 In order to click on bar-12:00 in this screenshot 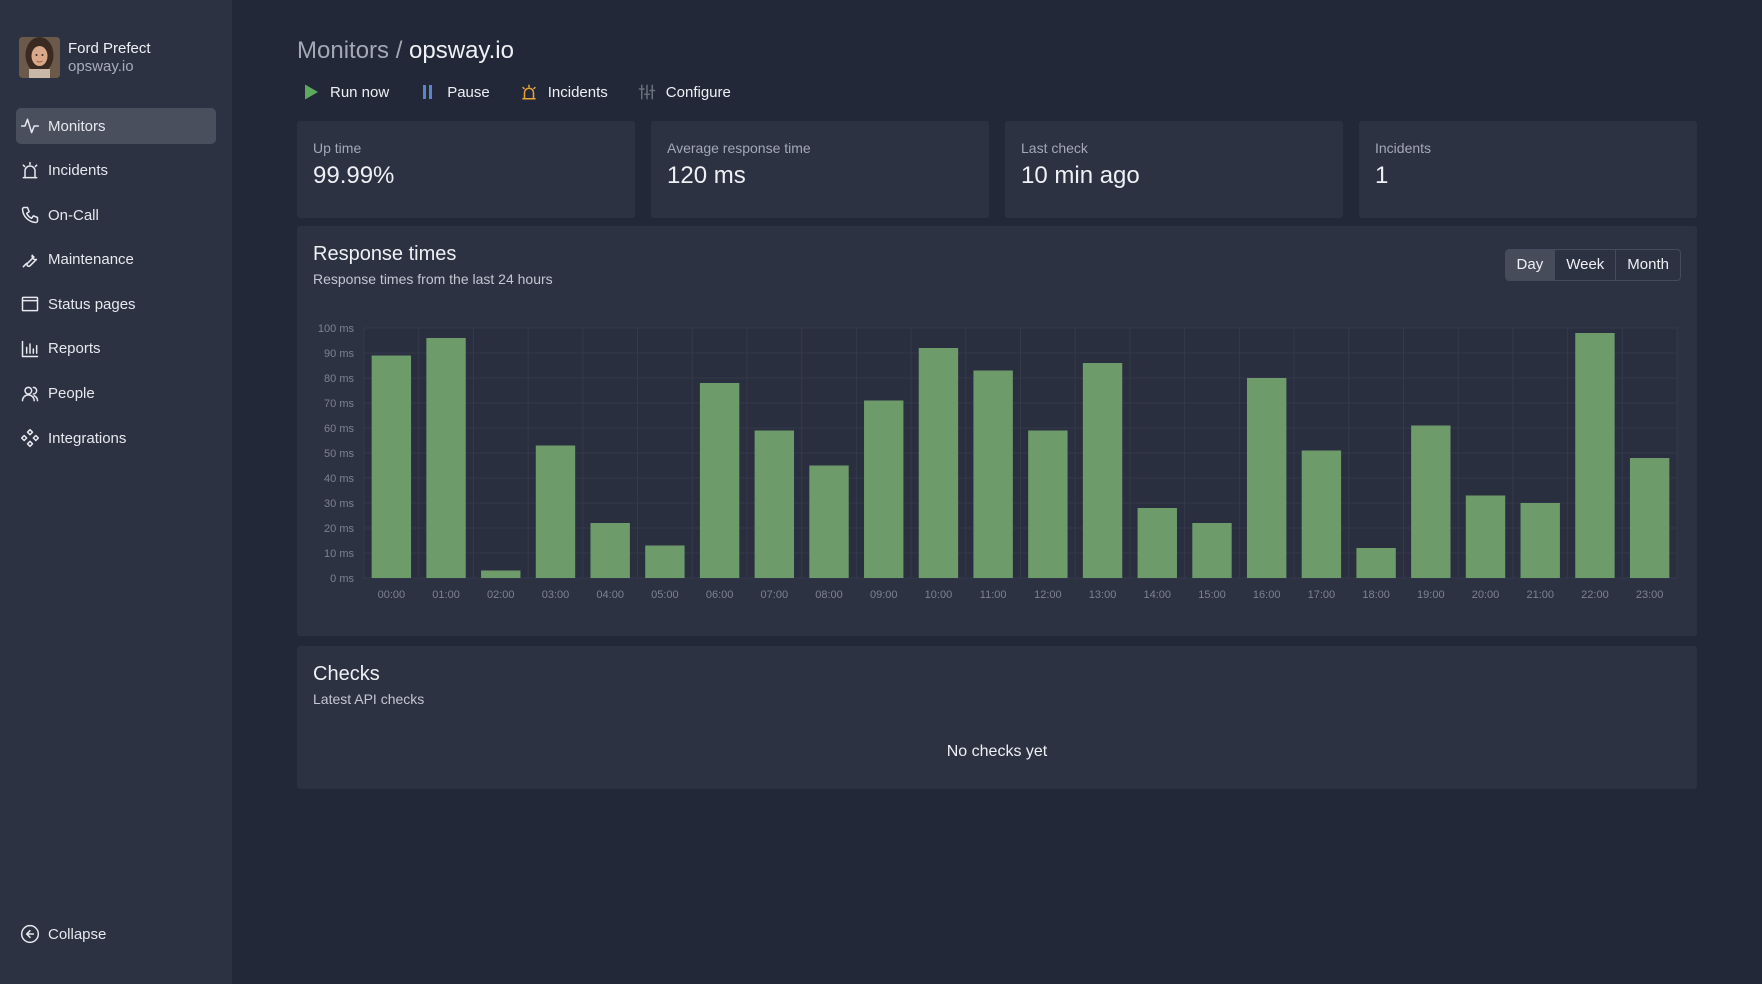, I will do `click(1048, 504)`.